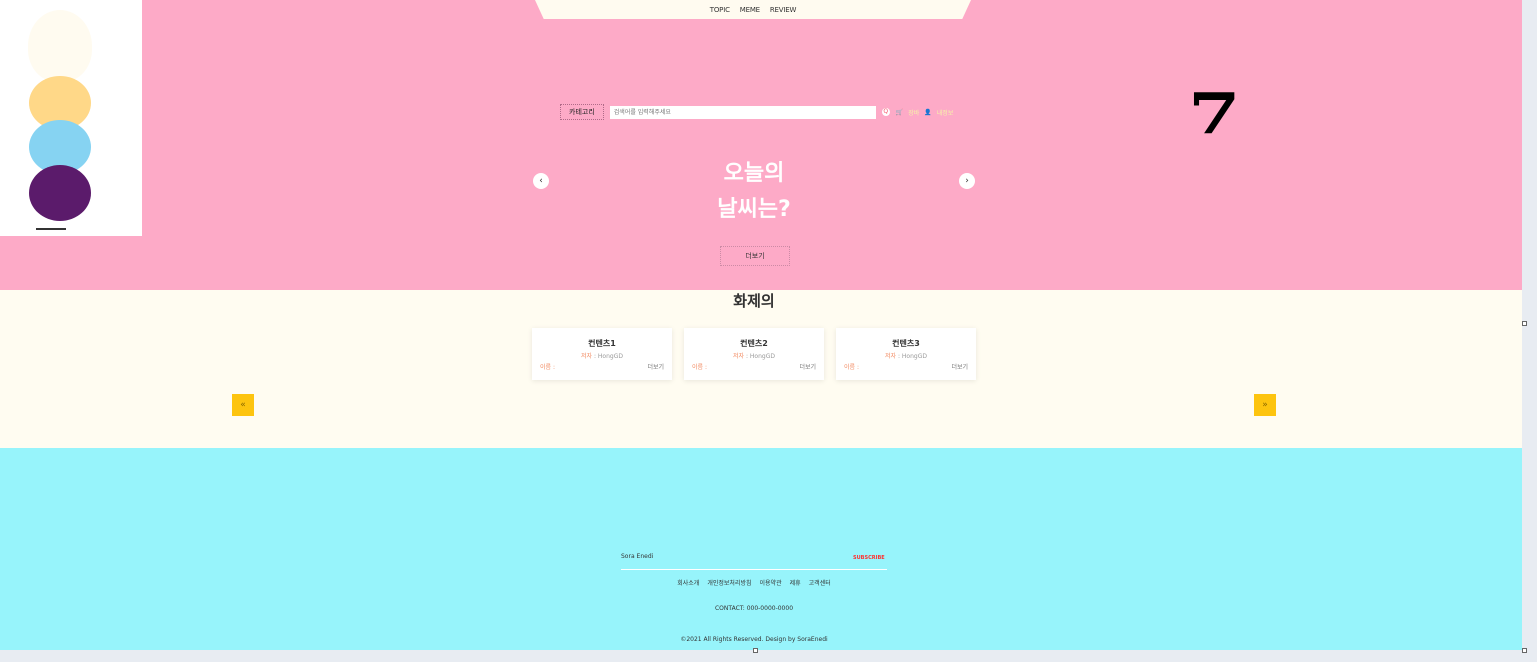 The height and width of the screenshot is (662, 1537). I want to click on subscribe-link: SUBSCRIBE, so click(869, 558).